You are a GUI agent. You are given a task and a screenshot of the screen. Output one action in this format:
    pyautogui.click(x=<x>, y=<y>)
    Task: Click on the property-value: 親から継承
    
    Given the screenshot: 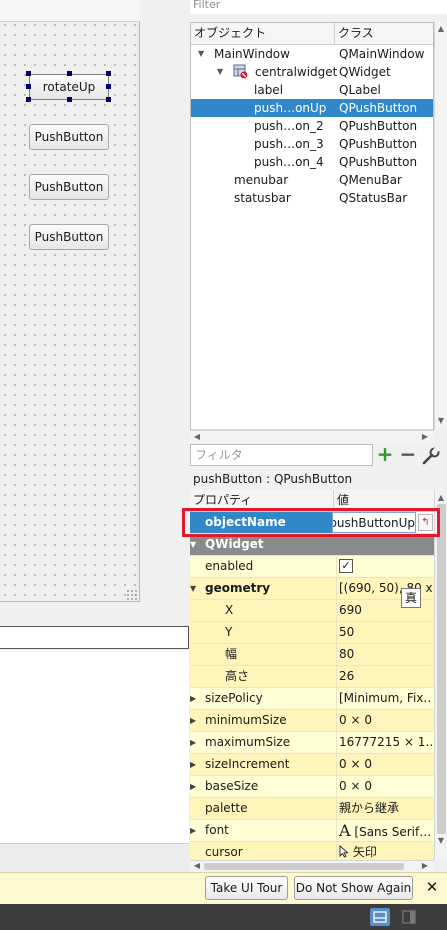 What is the action you would take?
    pyautogui.click(x=384, y=808)
    